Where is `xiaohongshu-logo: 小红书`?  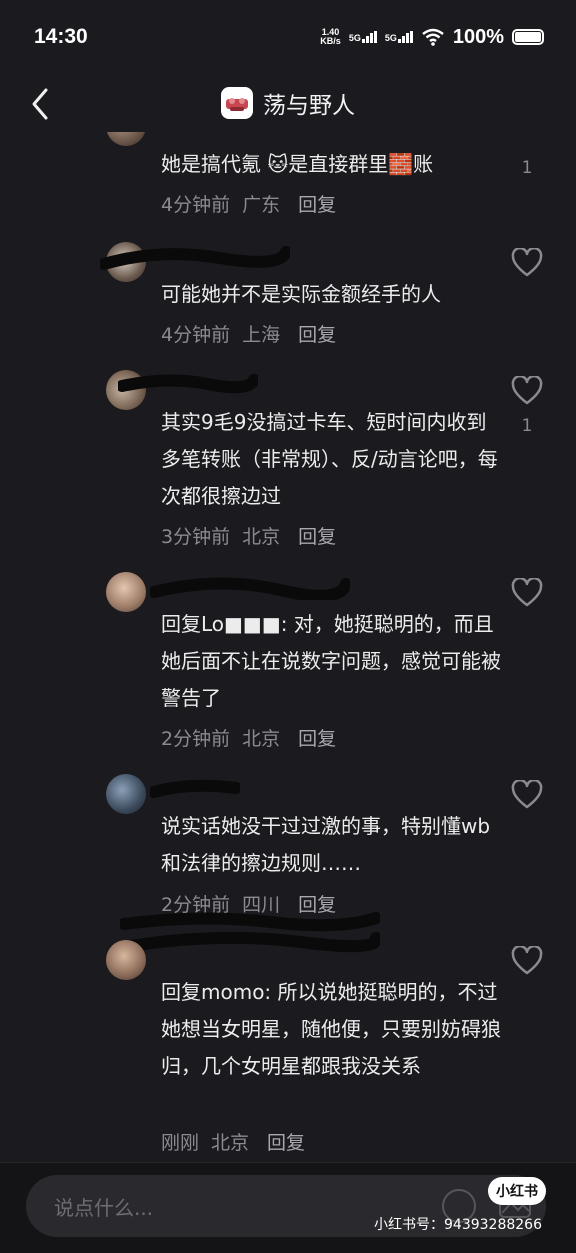 xiaohongshu-logo: 小红书 is located at coordinates (517, 1191).